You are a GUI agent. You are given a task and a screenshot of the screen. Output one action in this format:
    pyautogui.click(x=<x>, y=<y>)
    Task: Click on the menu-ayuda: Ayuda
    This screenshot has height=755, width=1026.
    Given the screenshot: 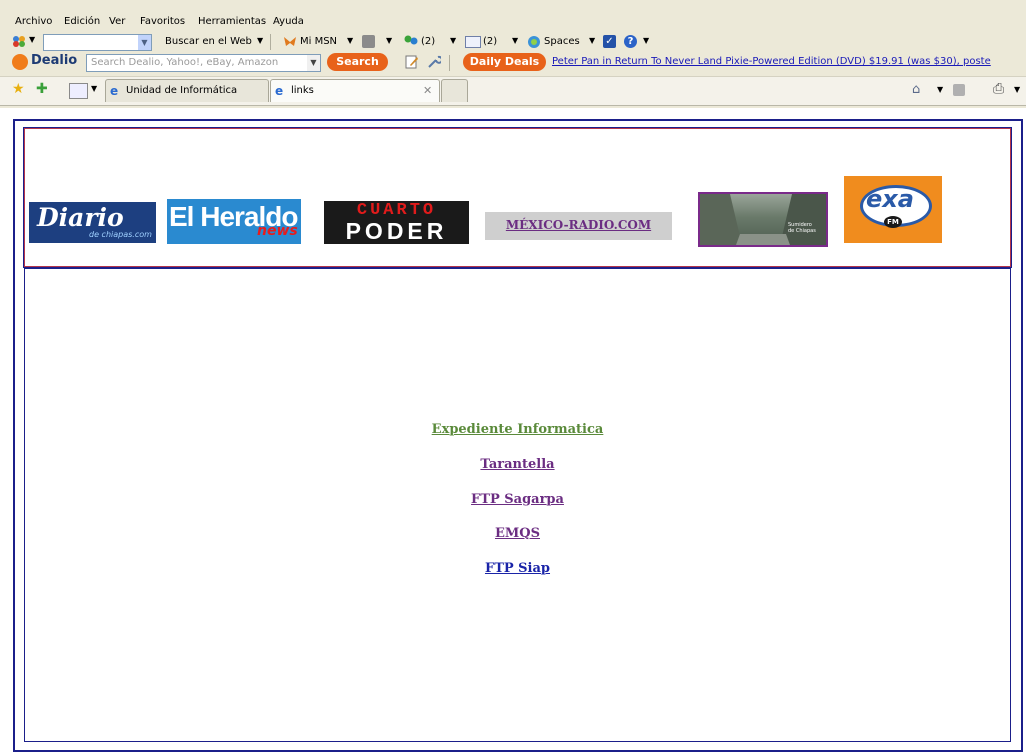 What is the action you would take?
    pyautogui.click(x=288, y=21)
    